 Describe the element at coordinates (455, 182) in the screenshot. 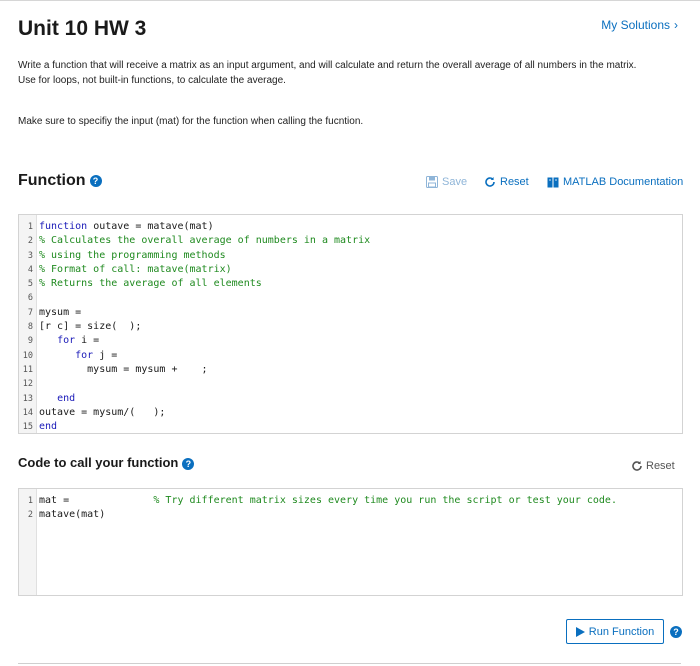

I see `save-label: Save` at that location.